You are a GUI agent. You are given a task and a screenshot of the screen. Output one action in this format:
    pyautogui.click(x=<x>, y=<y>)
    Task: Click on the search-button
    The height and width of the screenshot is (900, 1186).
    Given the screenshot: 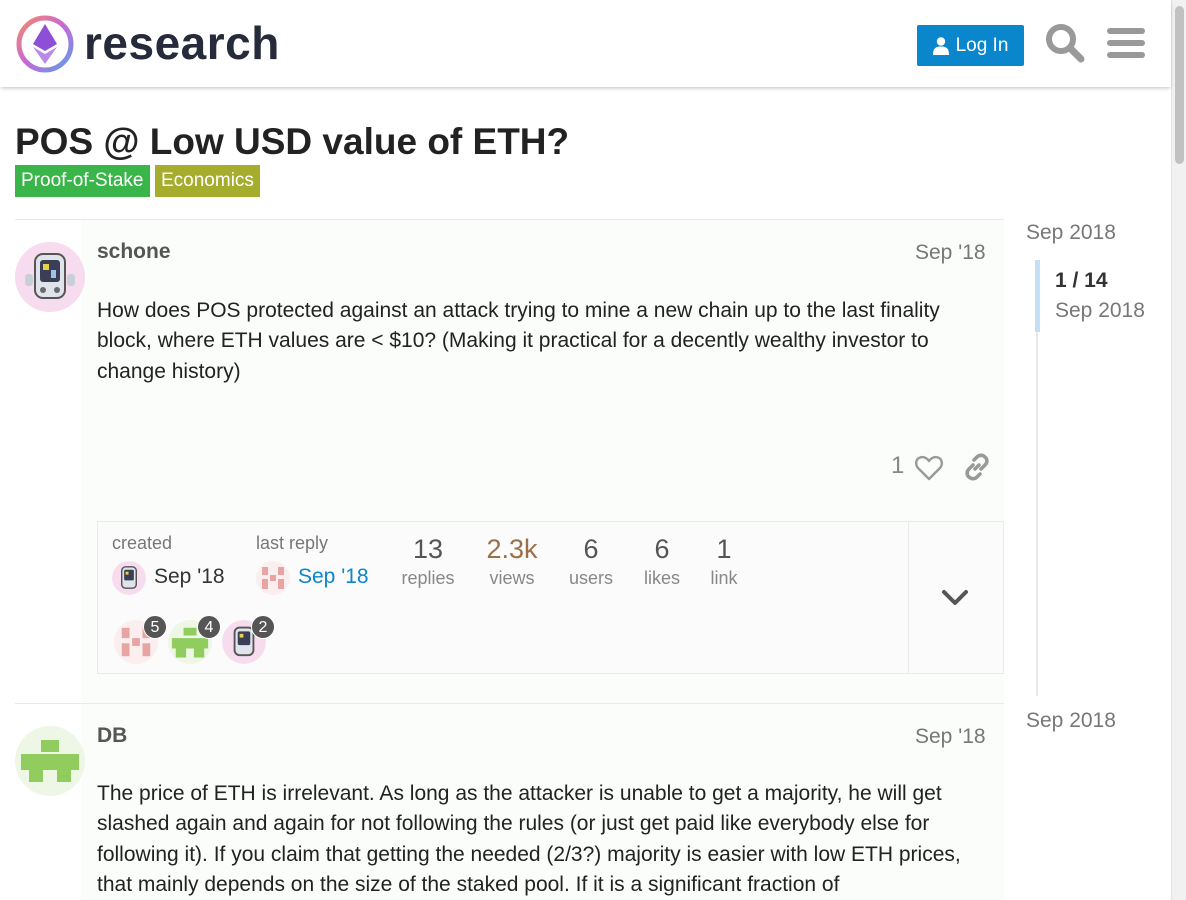 What is the action you would take?
    pyautogui.click(x=1065, y=43)
    